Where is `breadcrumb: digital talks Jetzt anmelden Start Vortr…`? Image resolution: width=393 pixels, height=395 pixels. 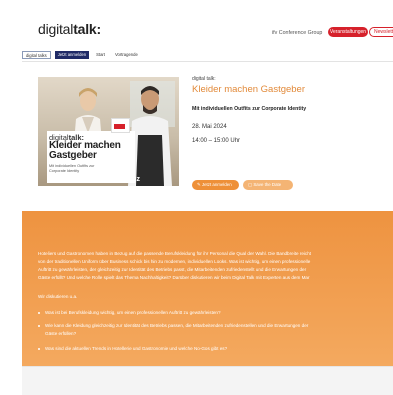 breadcrumb: digital talks Jetzt anmelden Start Vortr… is located at coordinates (81, 55).